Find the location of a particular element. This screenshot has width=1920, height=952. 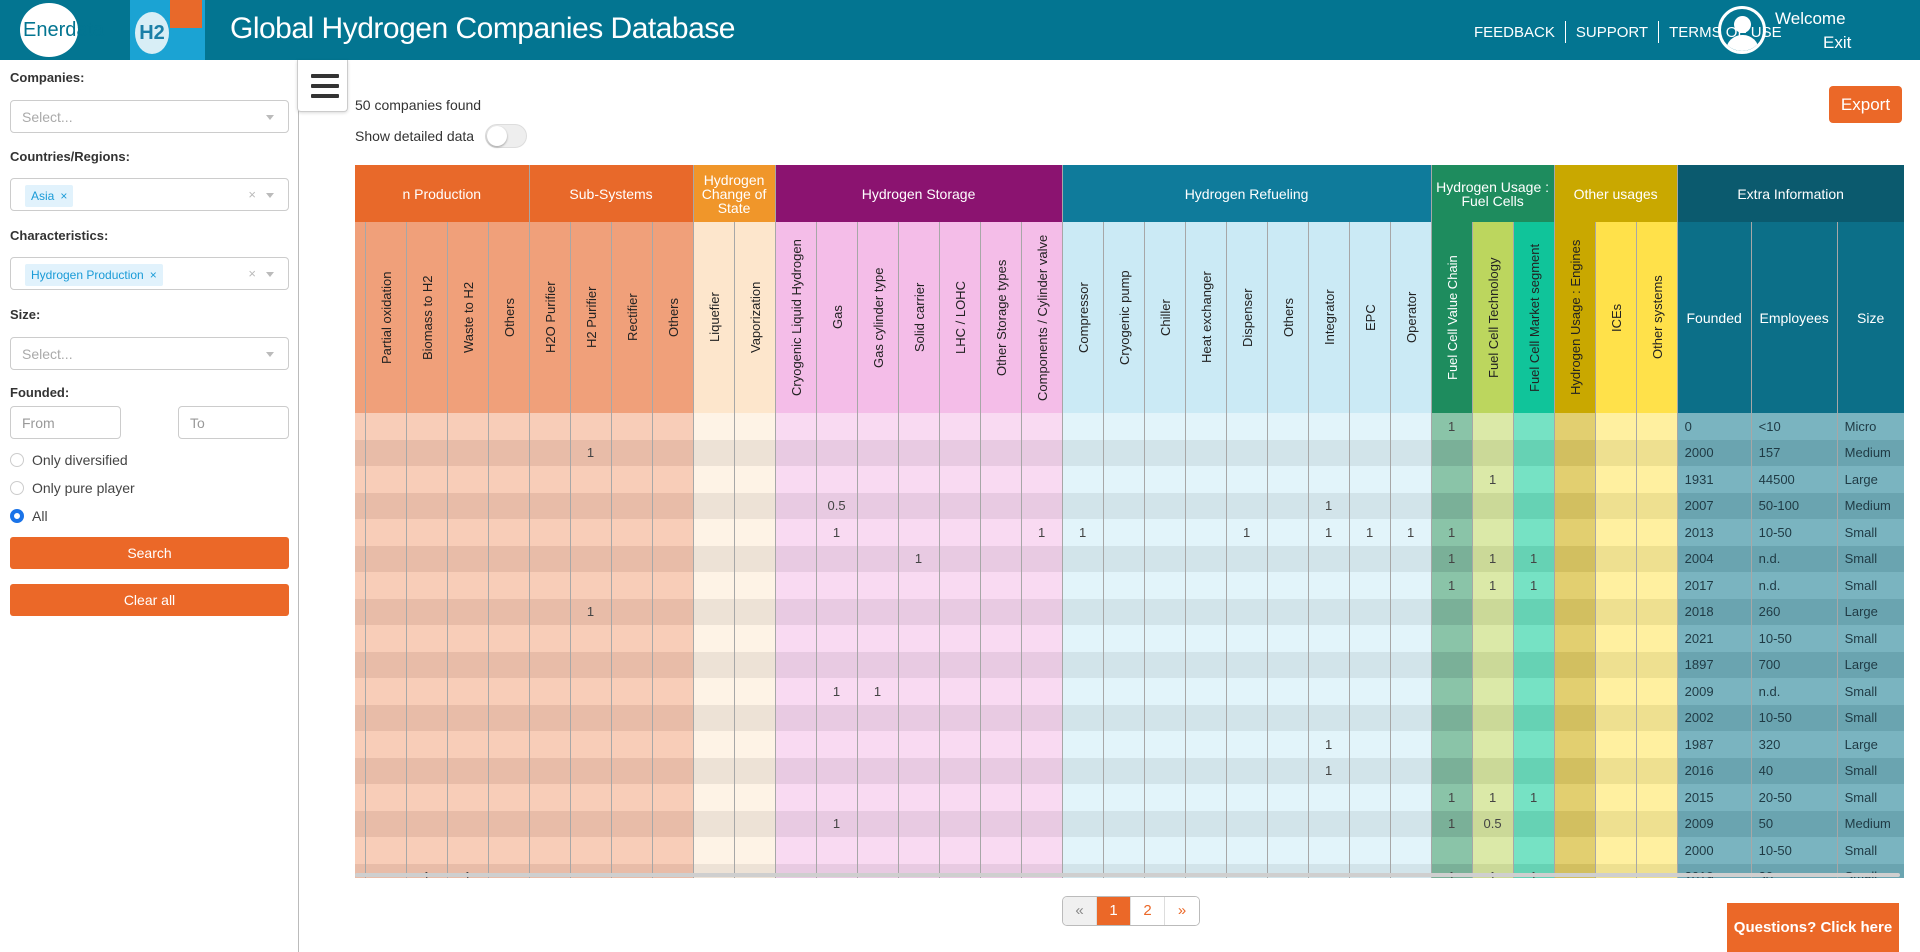

table-row: 0.5 1 2007 50-100 Medium is located at coordinates (1129, 505).